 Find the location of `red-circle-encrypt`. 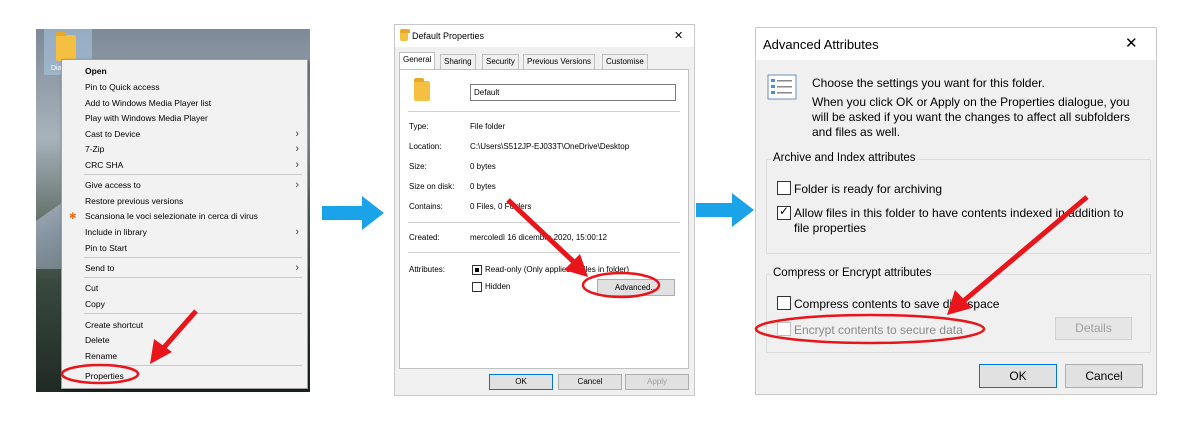

red-circle-encrypt is located at coordinates (870, 329).